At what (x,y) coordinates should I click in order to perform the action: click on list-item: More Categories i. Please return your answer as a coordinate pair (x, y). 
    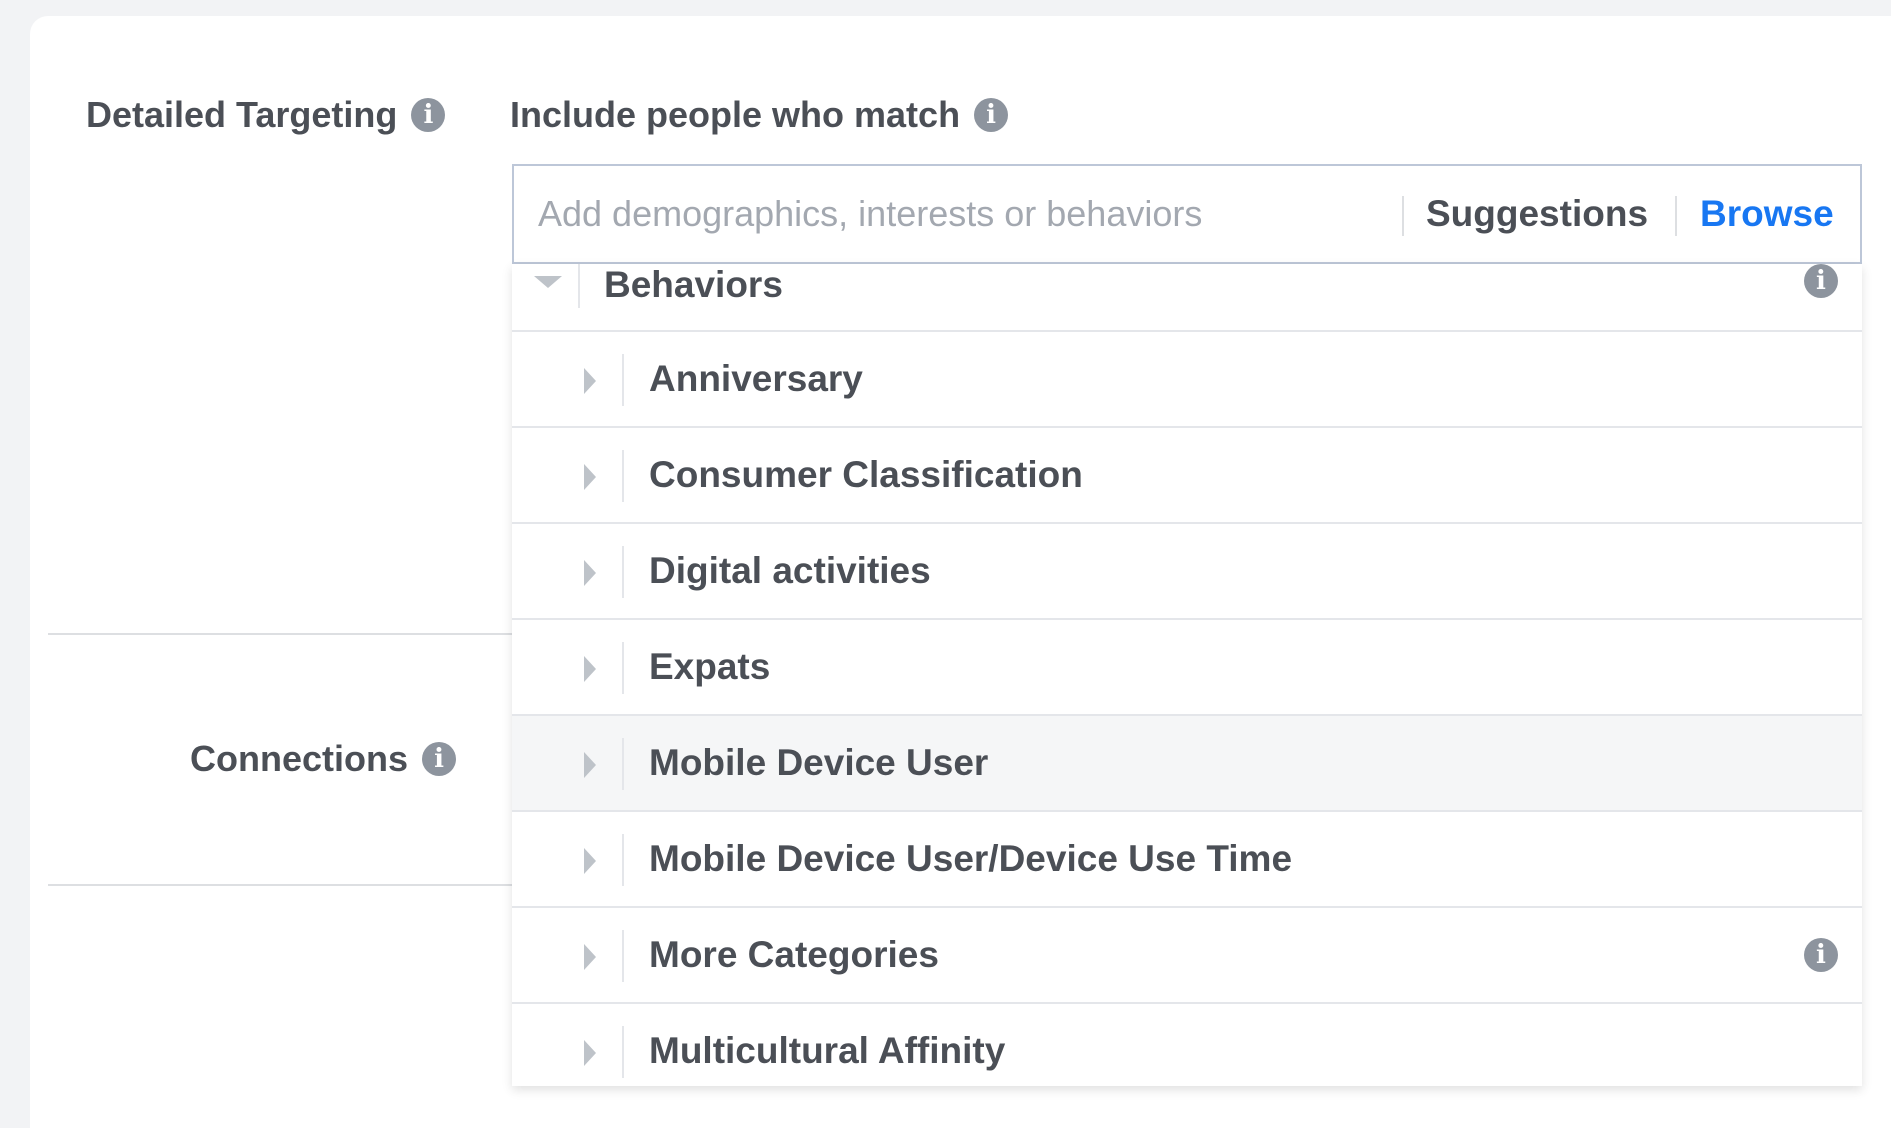
    Looking at the image, I should click on (1187, 956).